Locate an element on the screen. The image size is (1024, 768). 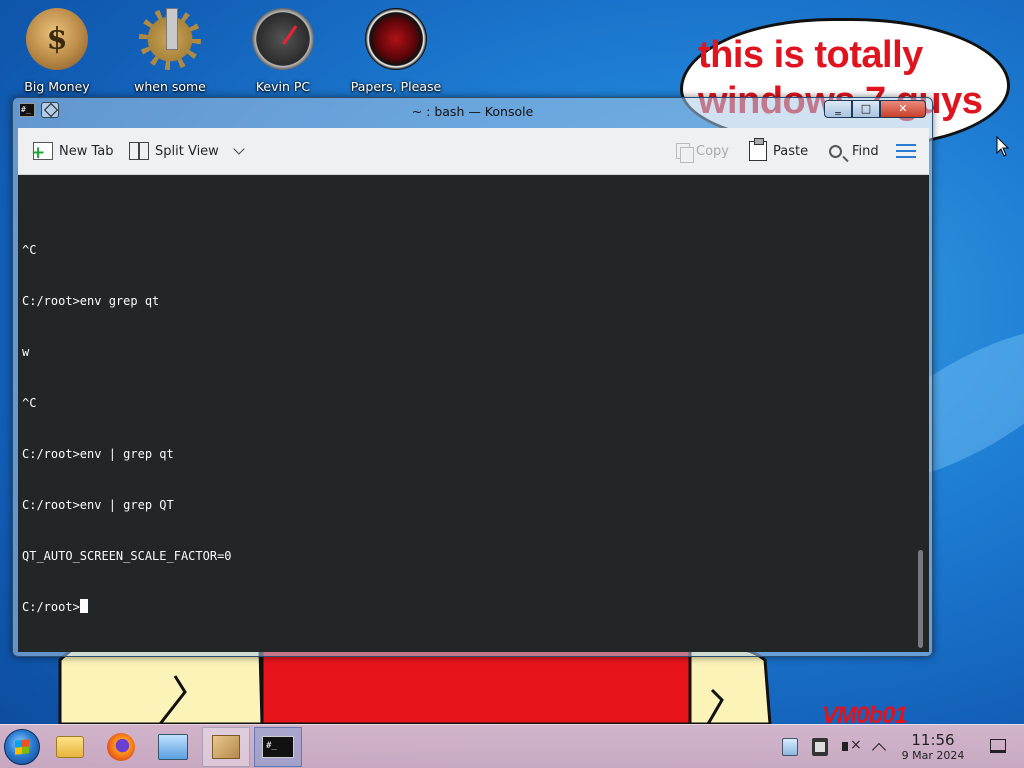
paste-button: Paste is located at coordinates (779, 150).